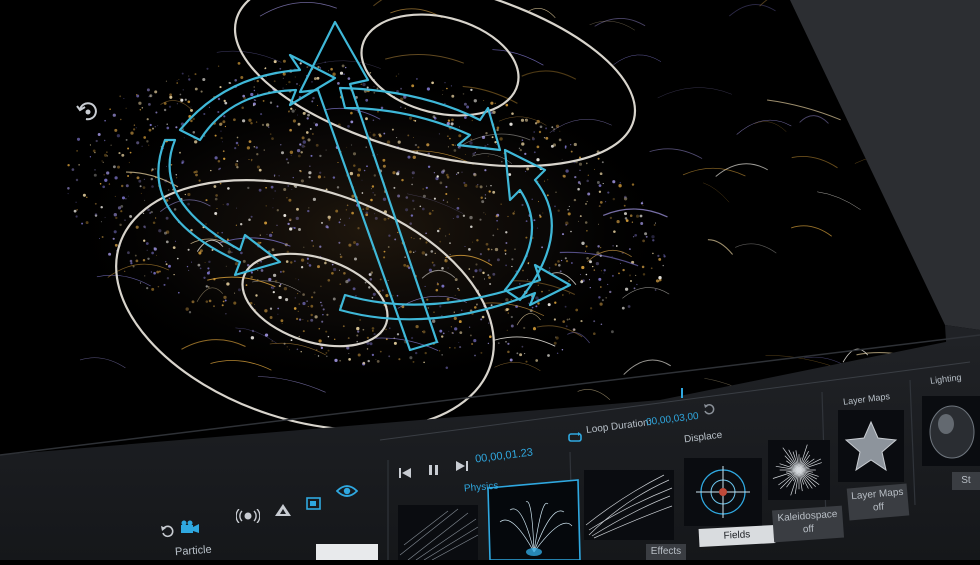 The height and width of the screenshot is (565, 980). I want to click on skip-back-icon, so click(405, 472).